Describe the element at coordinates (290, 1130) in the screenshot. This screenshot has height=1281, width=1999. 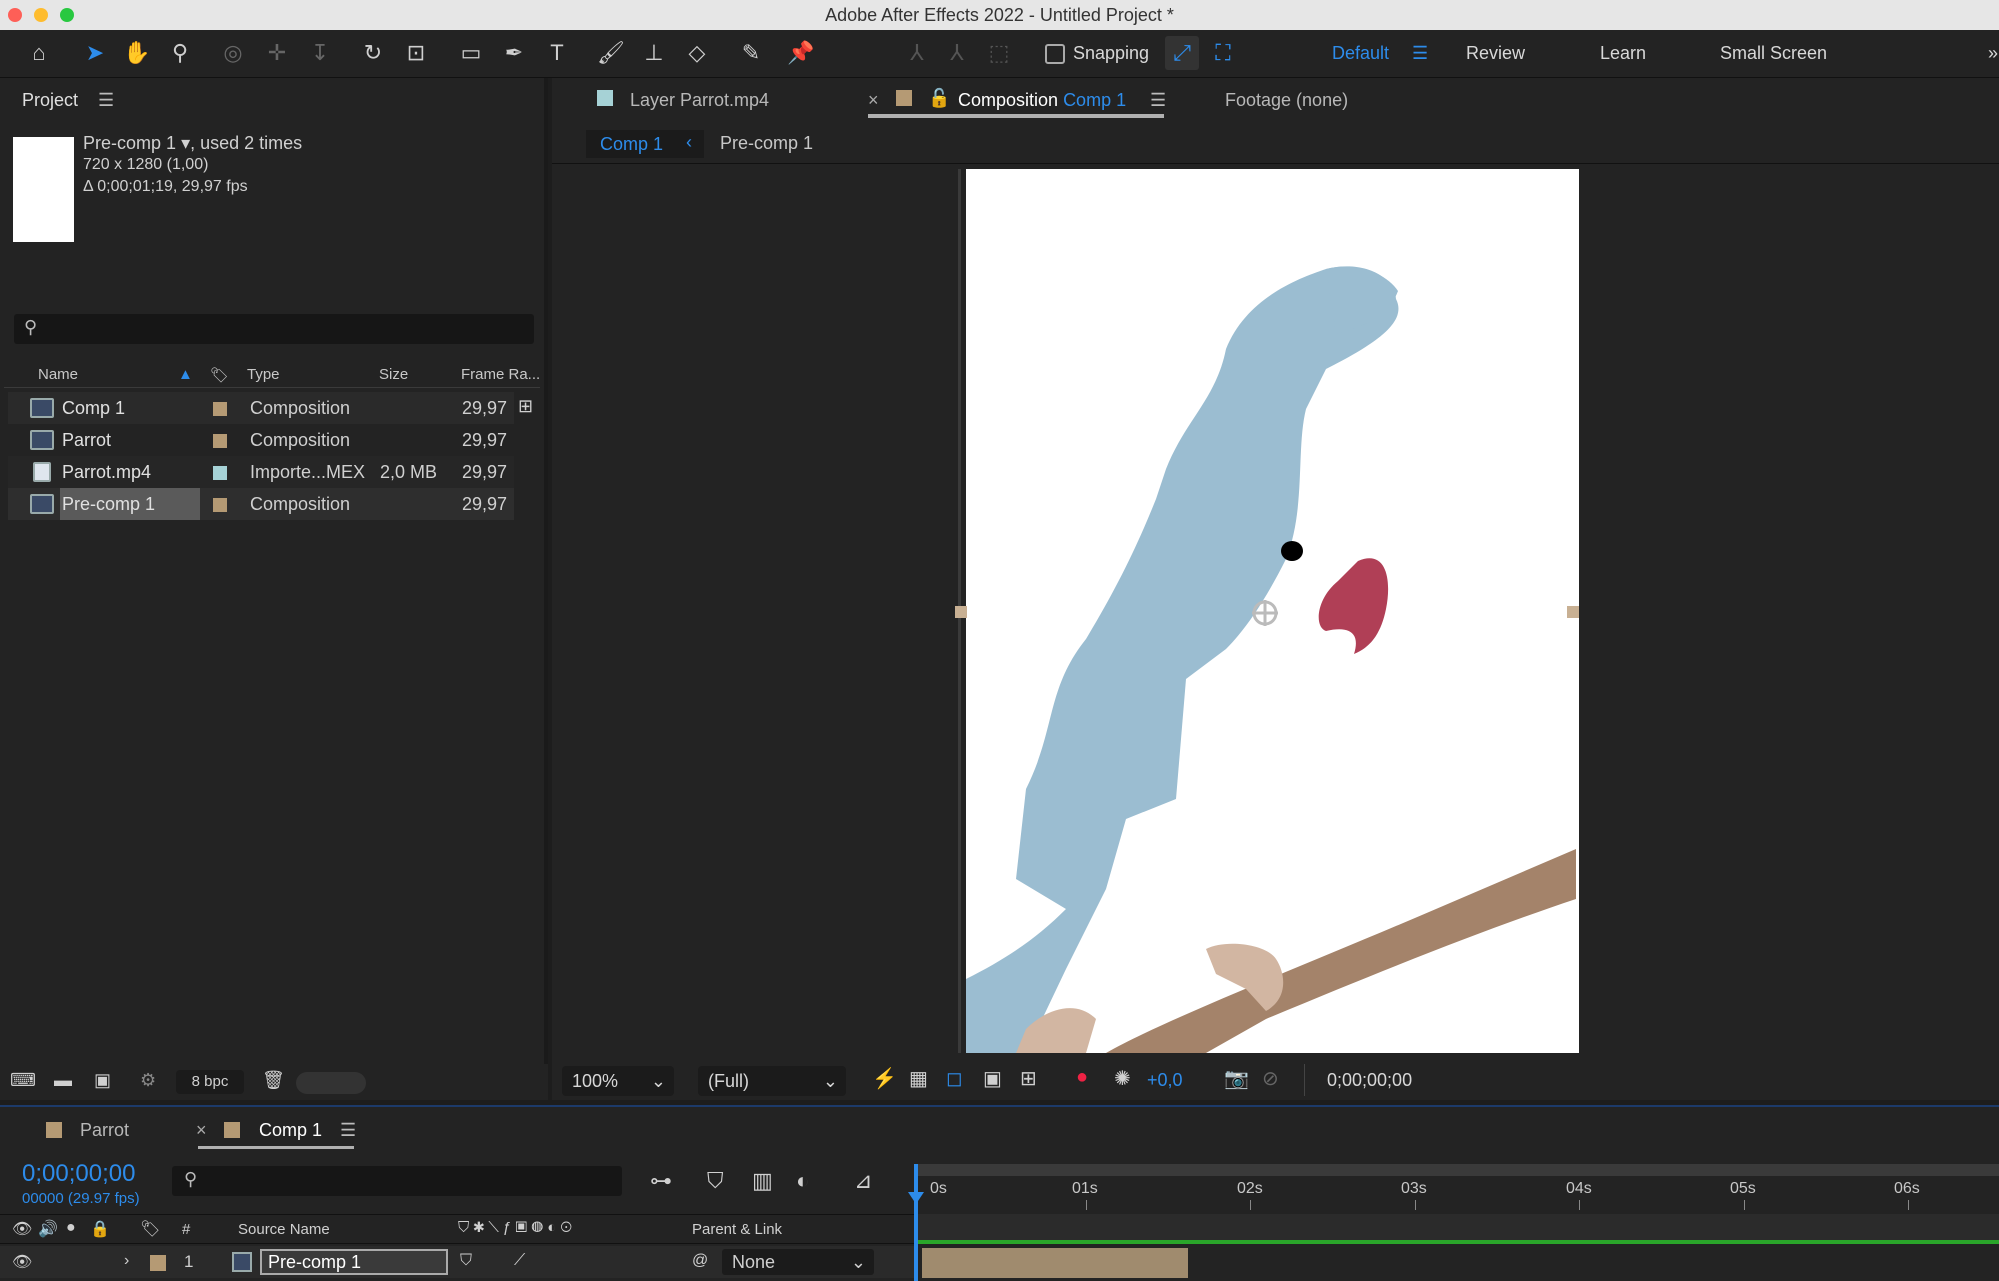
I see `timeline-tab-comp1: Comp 1` at that location.